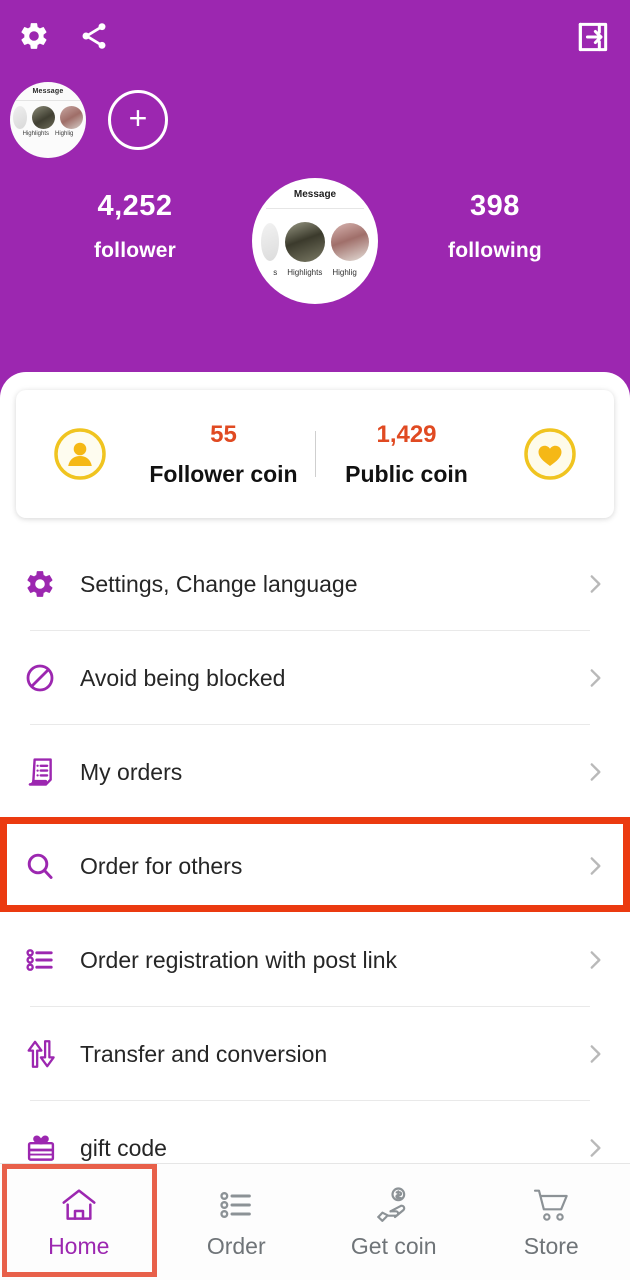  What do you see at coordinates (495, 250) in the screenshot?
I see `following-label: following` at bounding box center [495, 250].